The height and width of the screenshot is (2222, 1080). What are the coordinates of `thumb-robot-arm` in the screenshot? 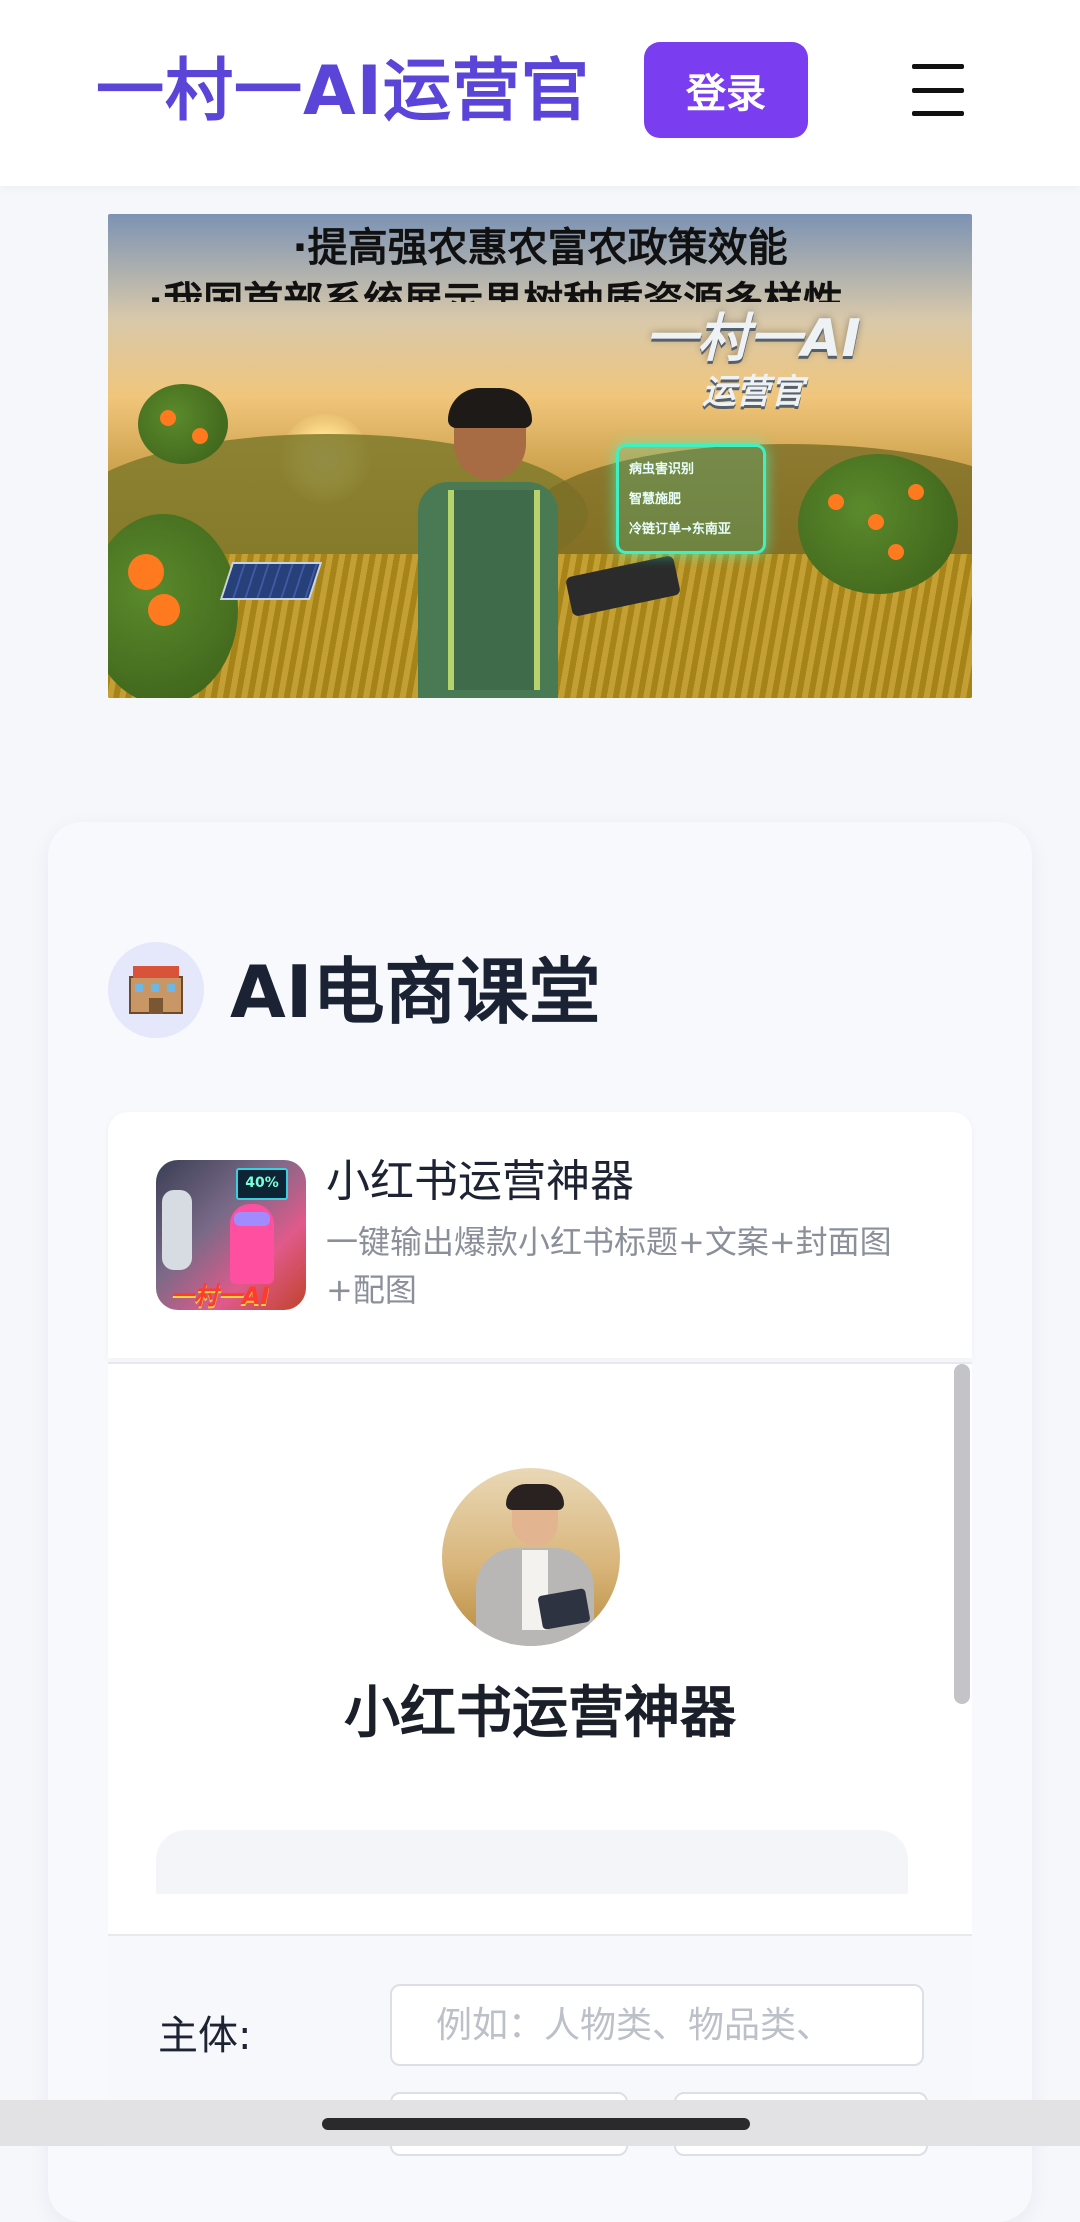 It's located at (177, 1230).